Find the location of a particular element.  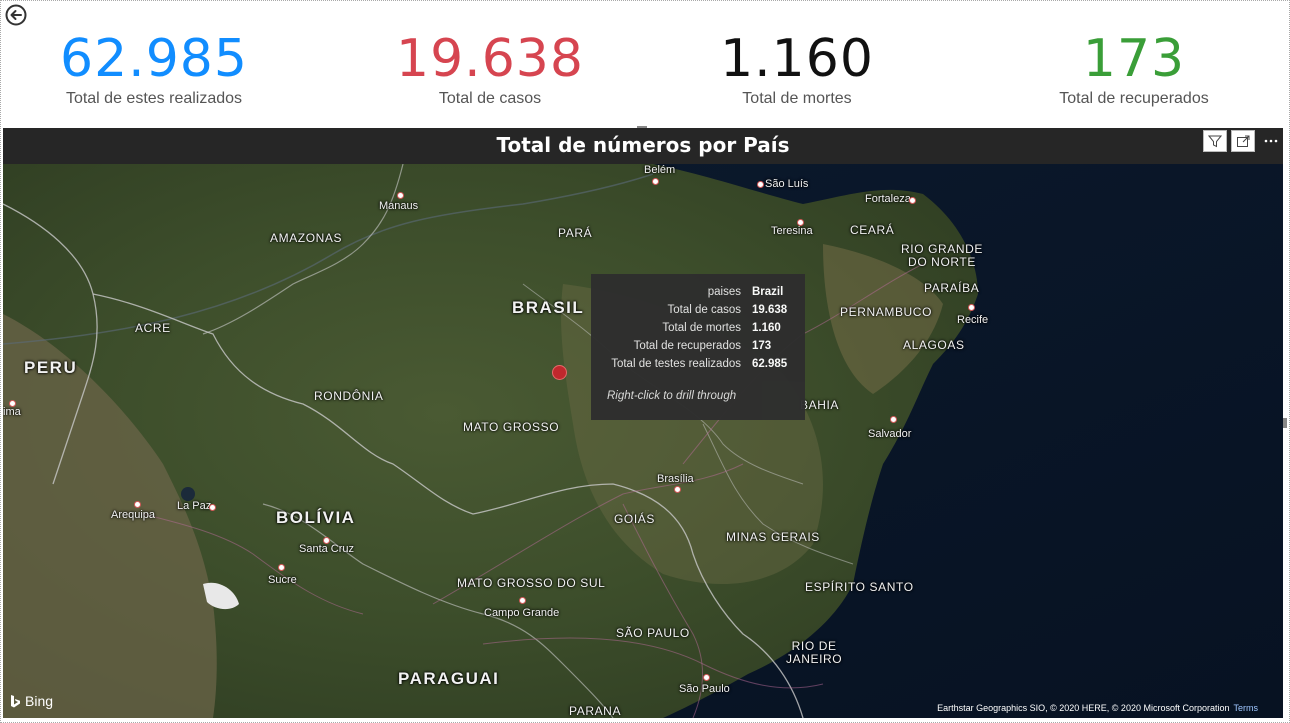

bing-logo: Bing is located at coordinates (31, 701).